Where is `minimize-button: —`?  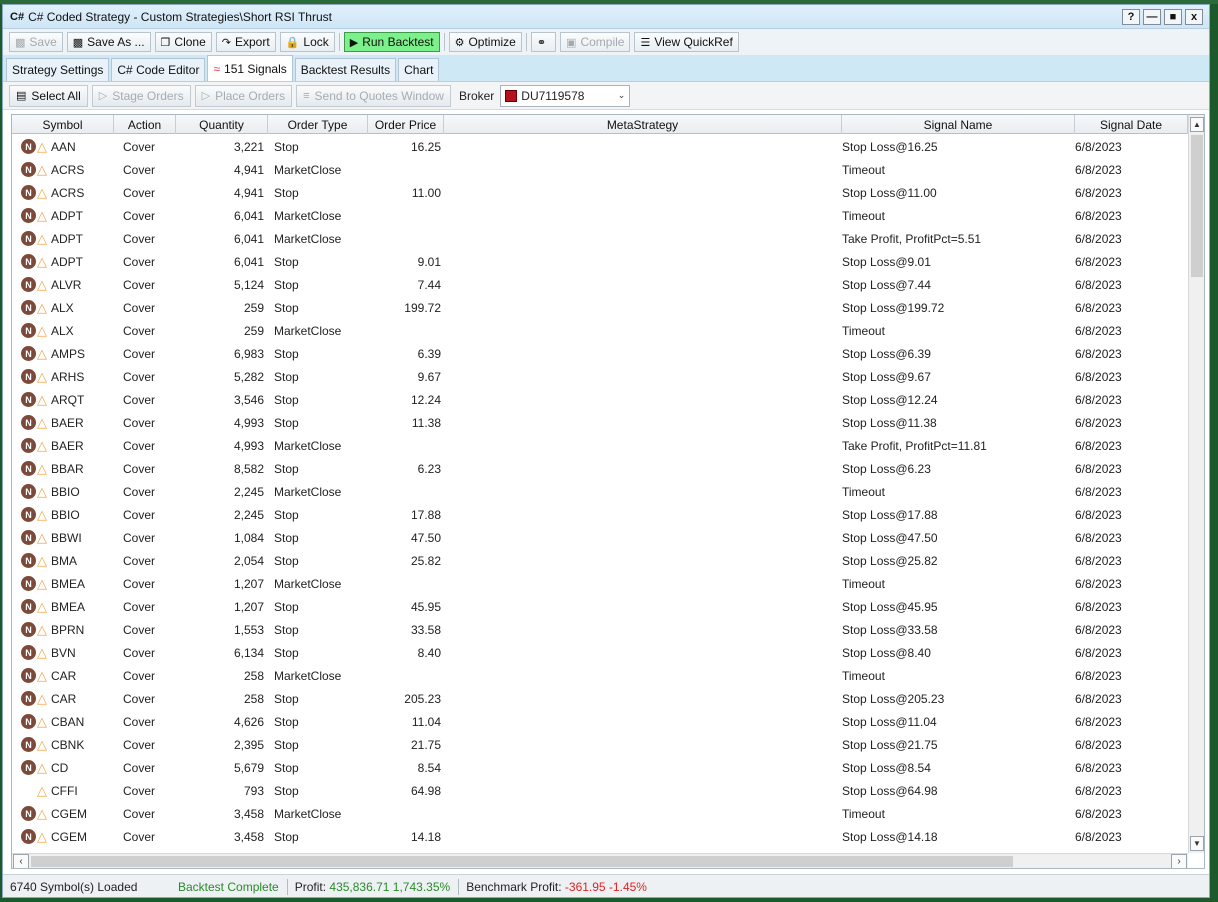
minimize-button: — is located at coordinates (1152, 17).